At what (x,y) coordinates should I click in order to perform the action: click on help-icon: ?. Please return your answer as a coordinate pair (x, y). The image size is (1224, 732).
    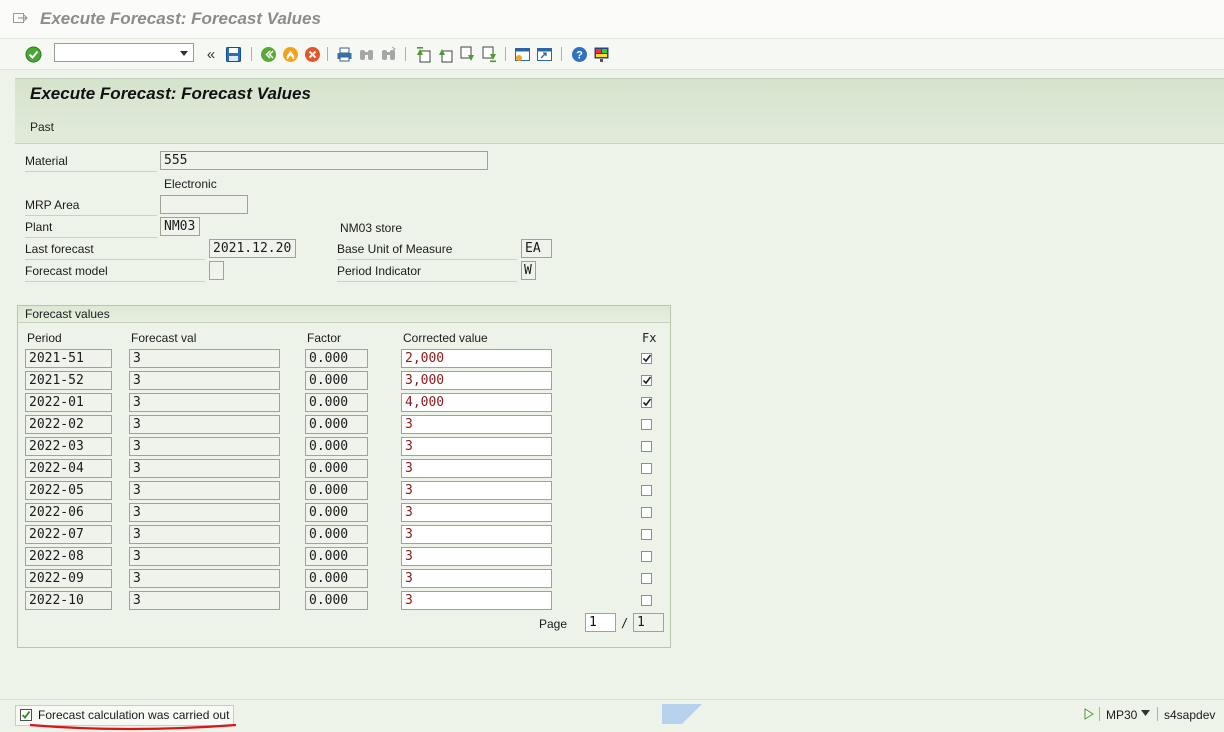
    Looking at the image, I should click on (579, 54).